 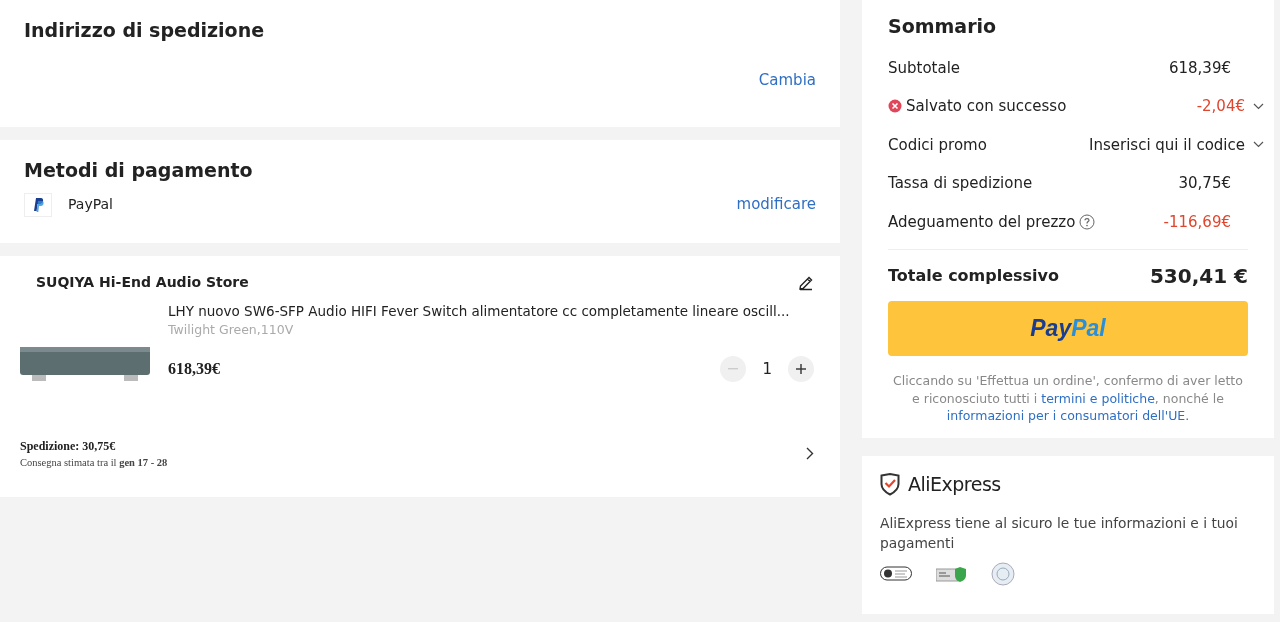 What do you see at coordinates (937, 145) in the screenshot?
I see `summary-label: Codici promo` at bounding box center [937, 145].